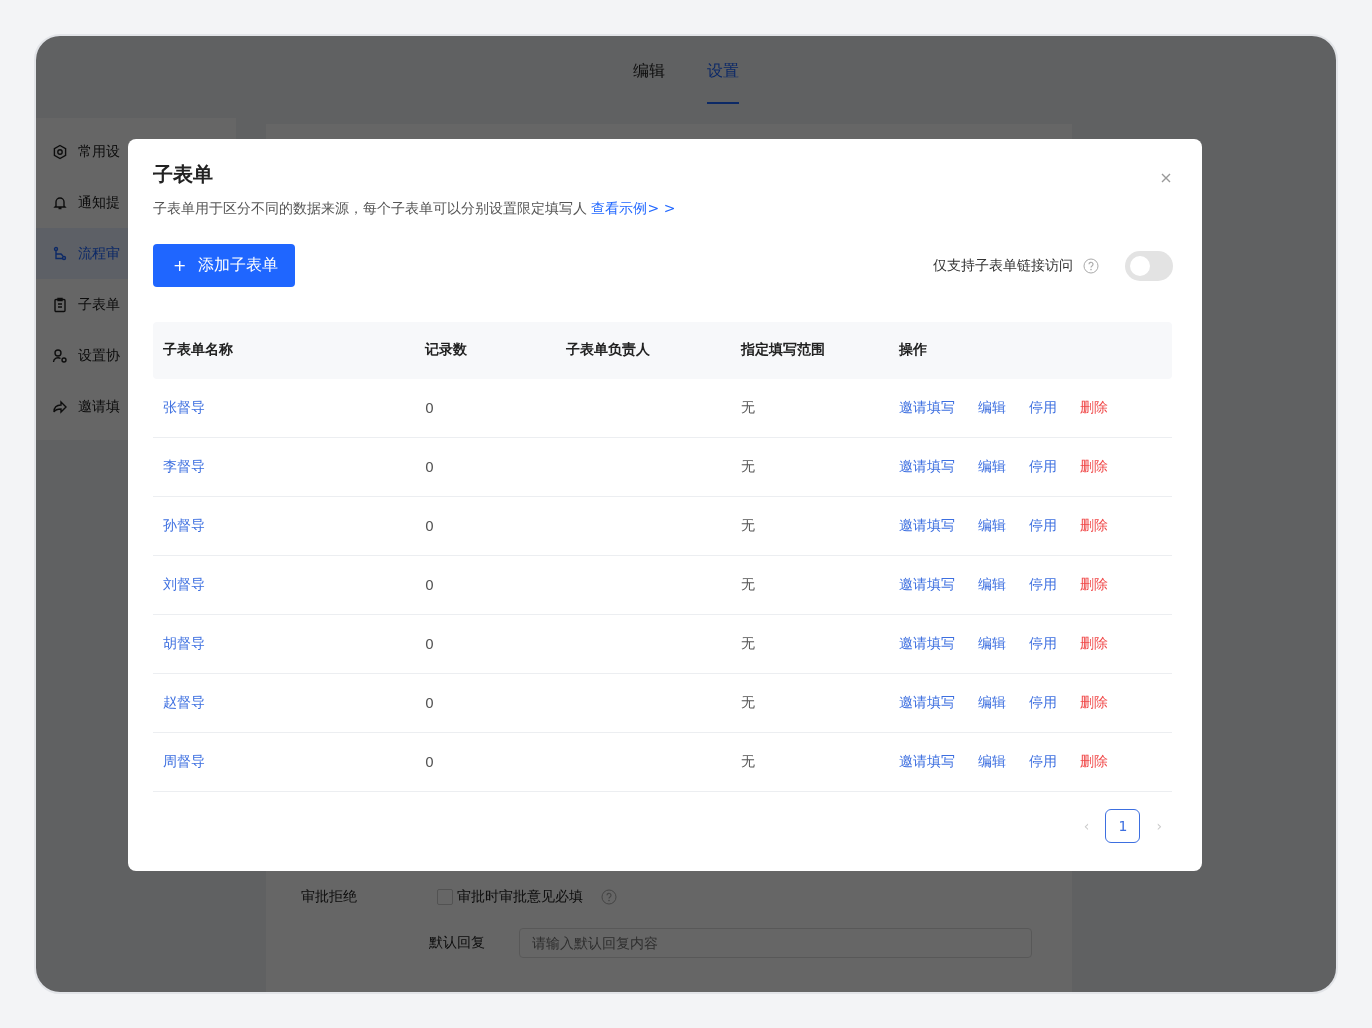 This screenshot has height=1028, width=1372. Describe the element at coordinates (99, 202) in the screenshot. I see `sidebar-label: 通知提` at that location.